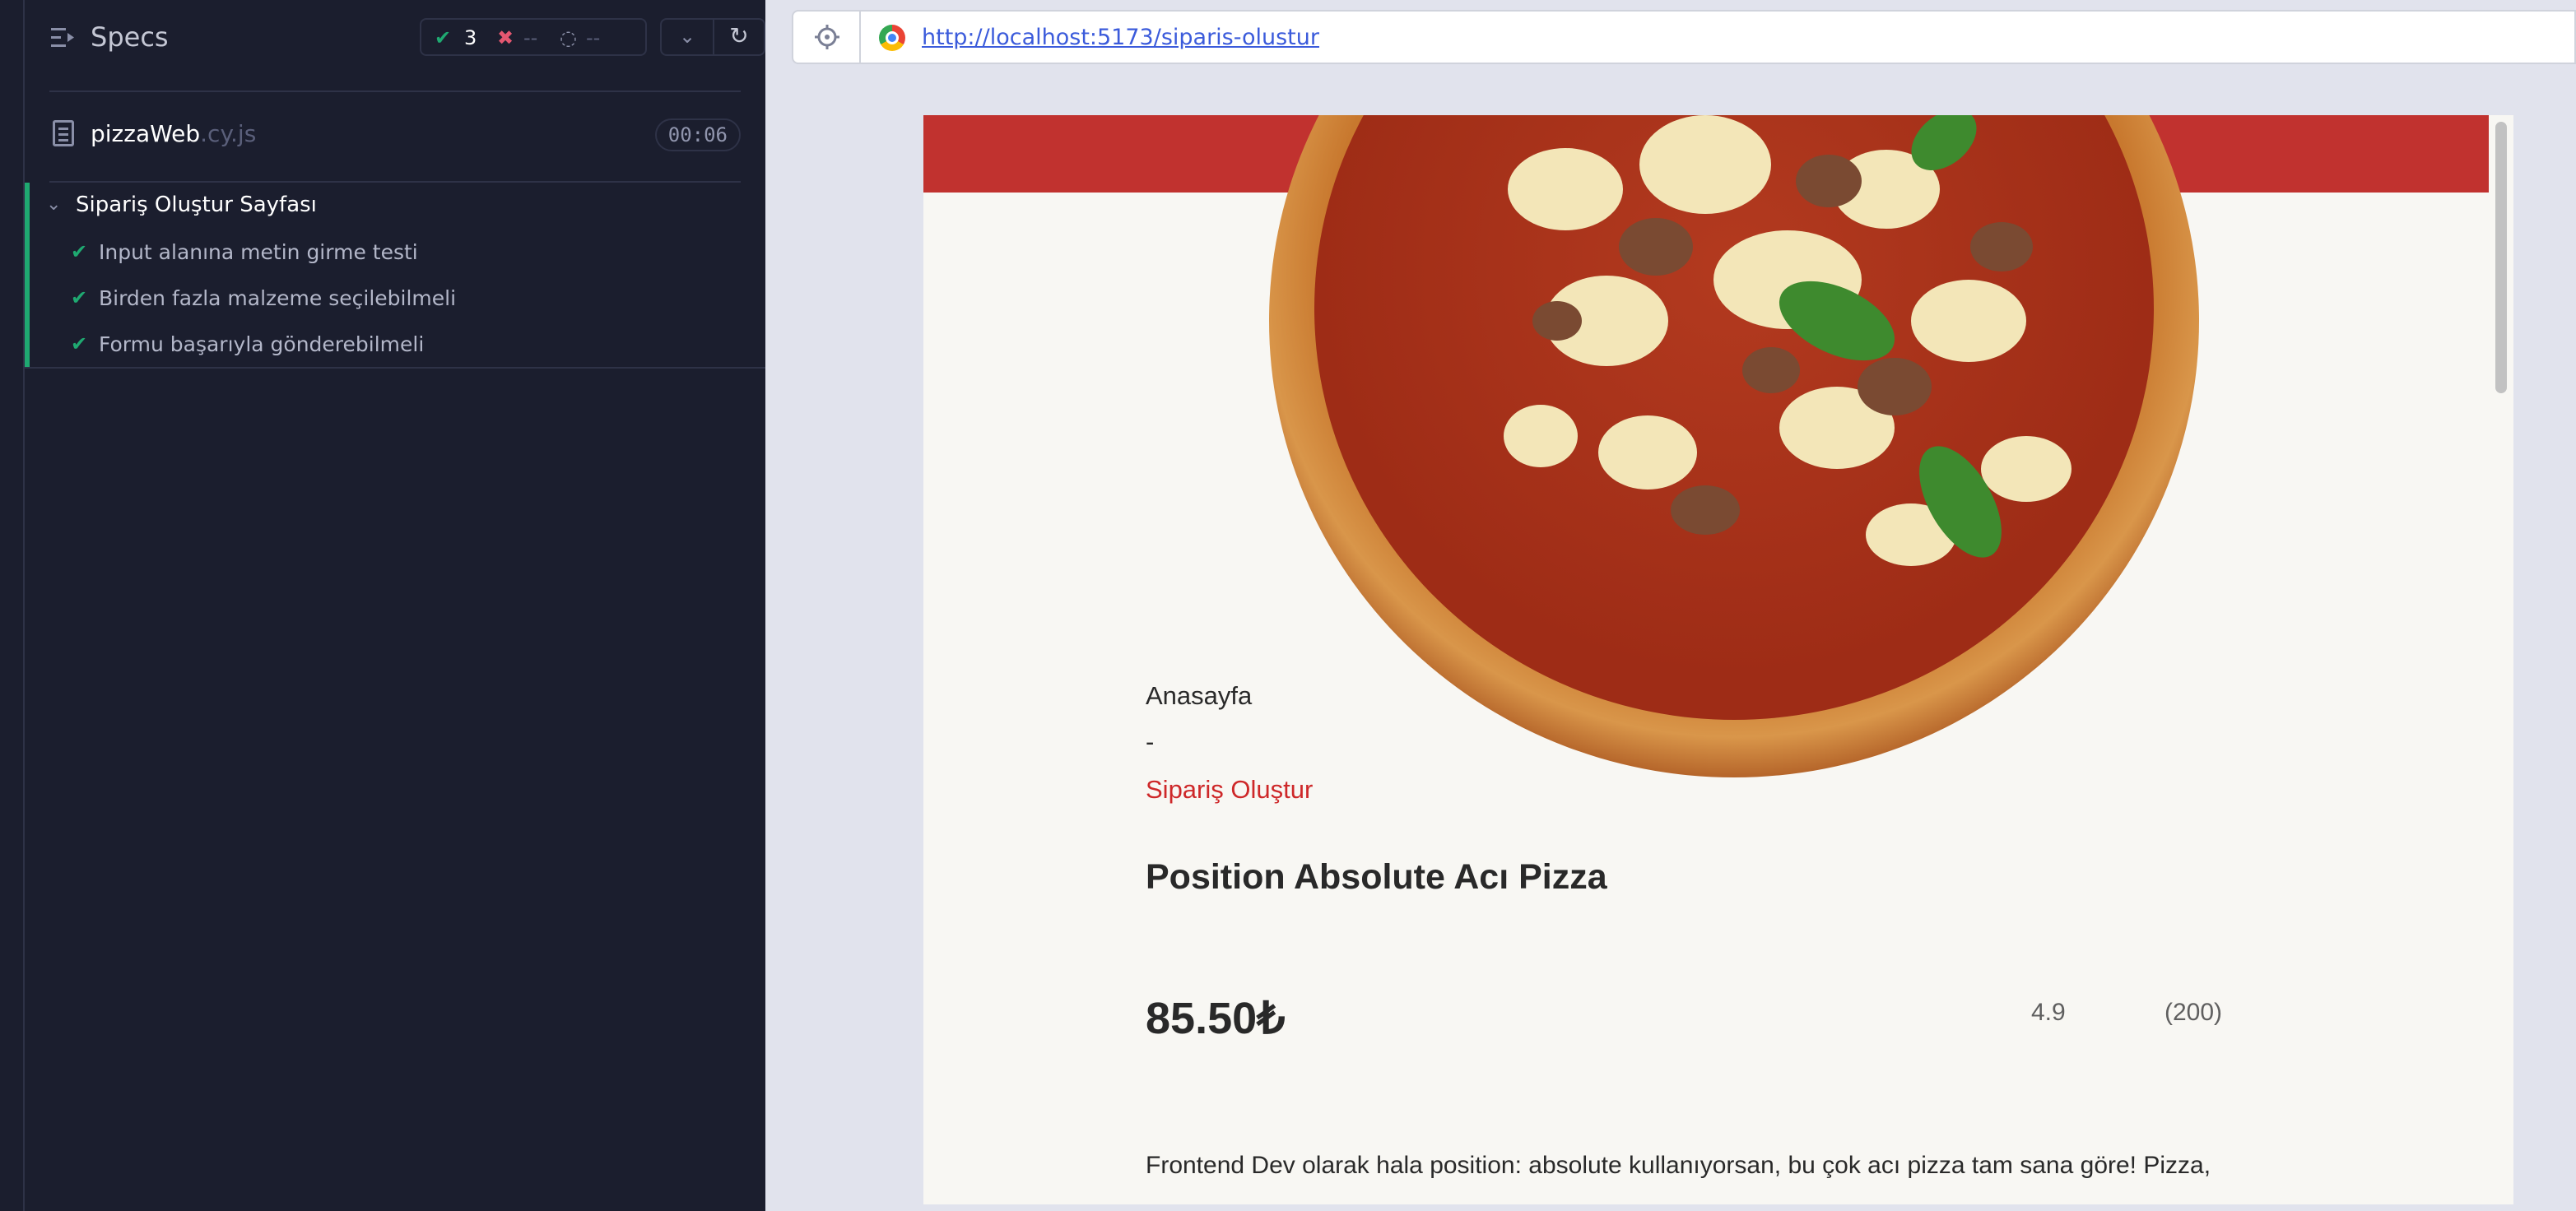 Image resolution: width=2576 pixels, height=1211 pixels. I want to click on x-icon: ✖, so click(506, 37).